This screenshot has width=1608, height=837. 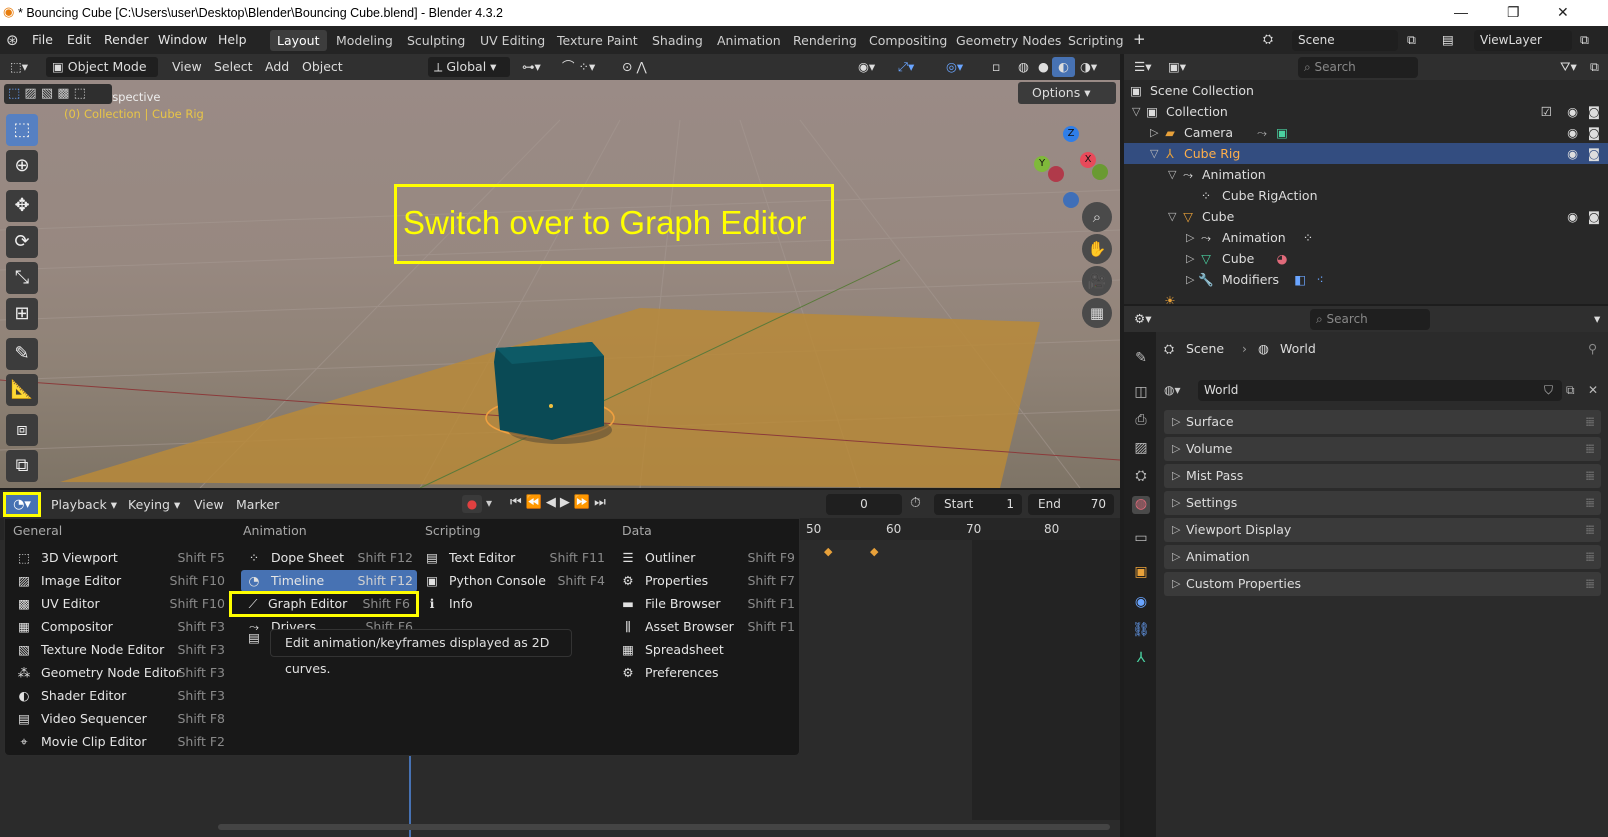 What do you see at coordinates (22, 278) in the screenshot?
I see `scale-tool: ⤡` at bounding box center [22, 278].